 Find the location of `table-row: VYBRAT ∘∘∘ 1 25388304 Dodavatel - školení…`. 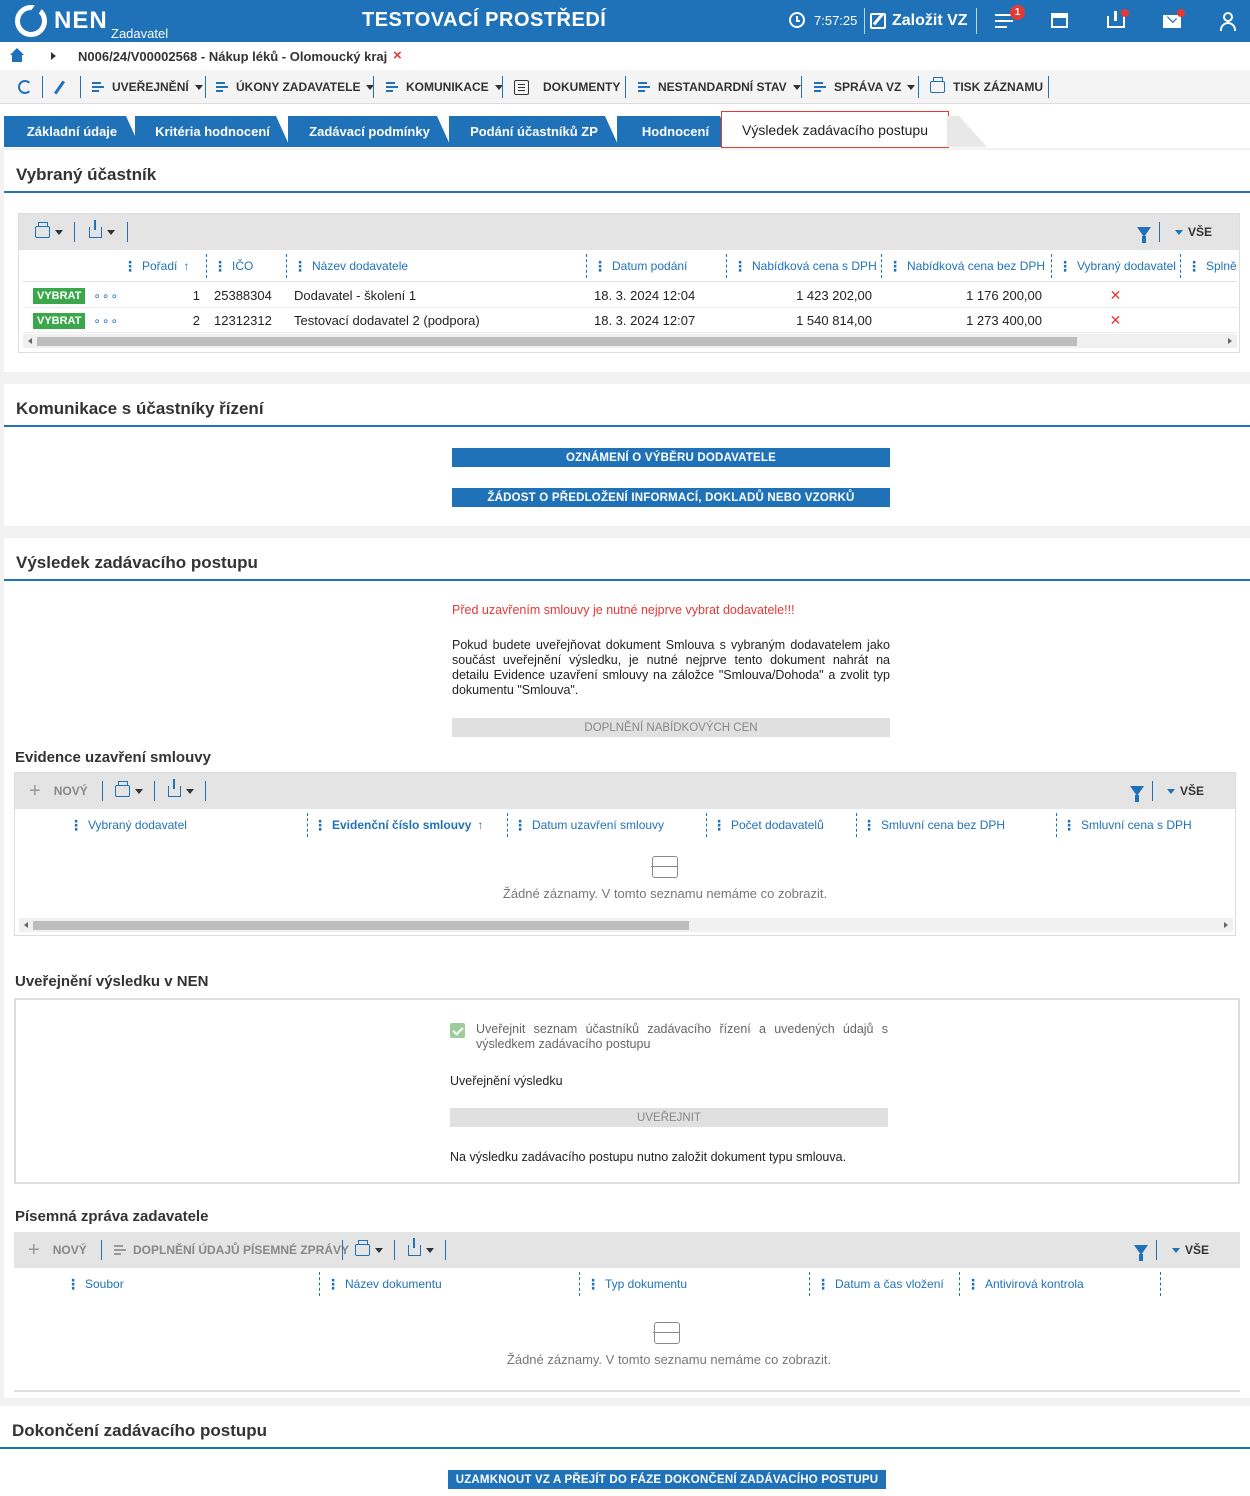

table-row: VYBRAT ∘∘∘ 1 25388304 Dodavatel - školení… is located at coordinates (630, 295).